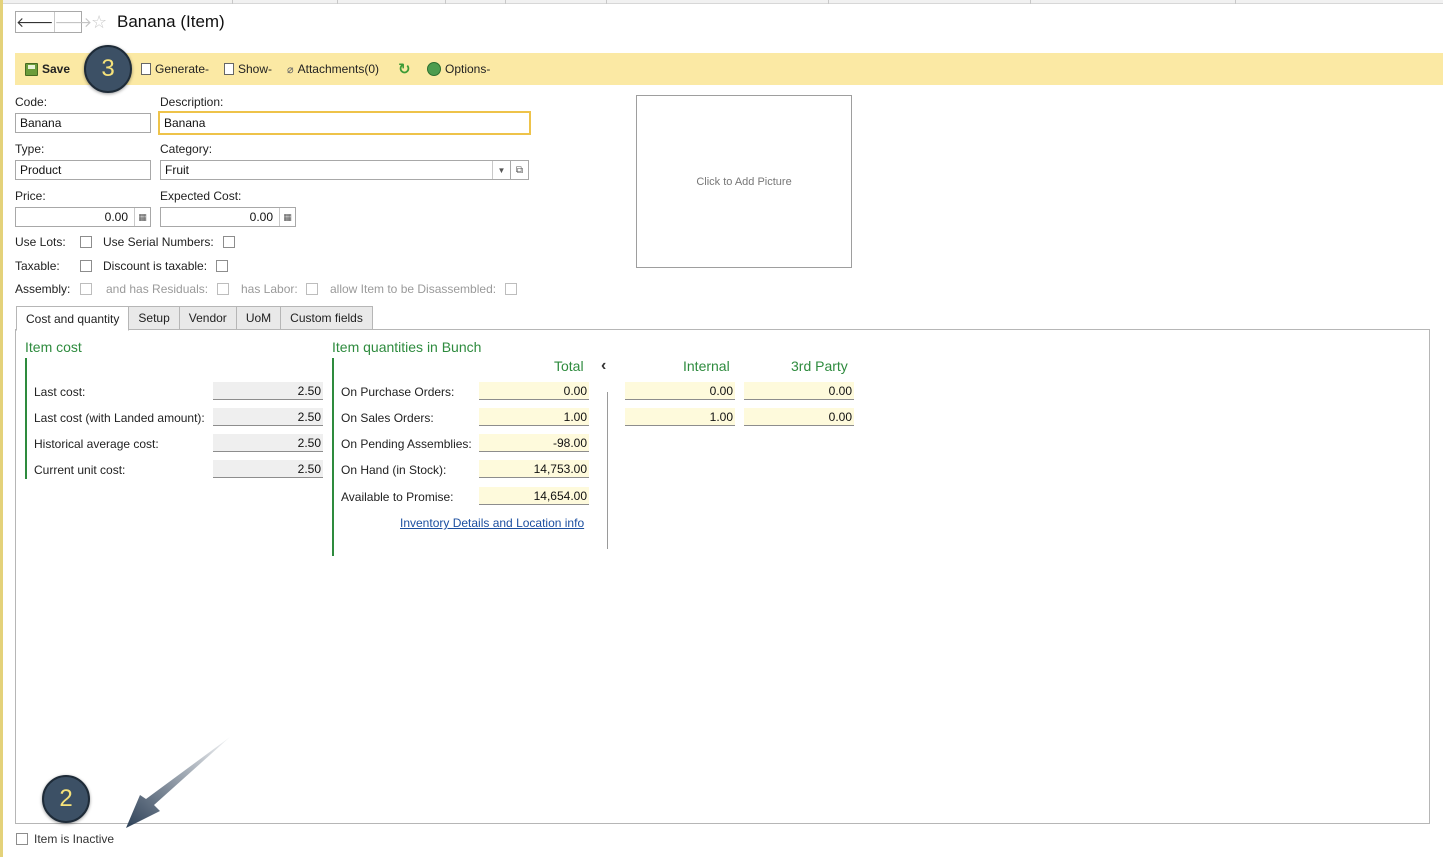 This screenshot has width=1443, height=857. I want to click on has-labor-checkbox, so click(312, 289).